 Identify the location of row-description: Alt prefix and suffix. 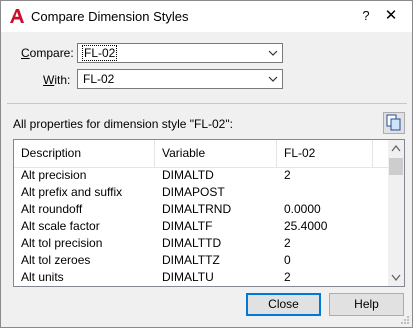
(72, 192).